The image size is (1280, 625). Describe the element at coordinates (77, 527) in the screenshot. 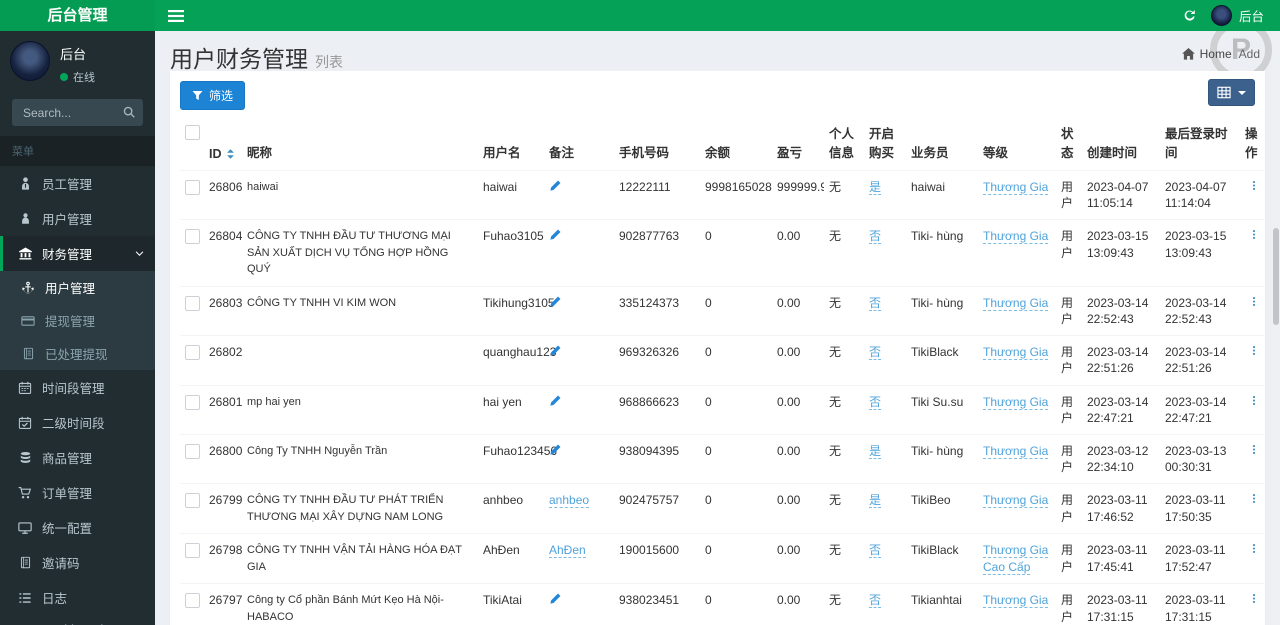

I see `sidebar-item-unified-config: 统一配置` at that location.